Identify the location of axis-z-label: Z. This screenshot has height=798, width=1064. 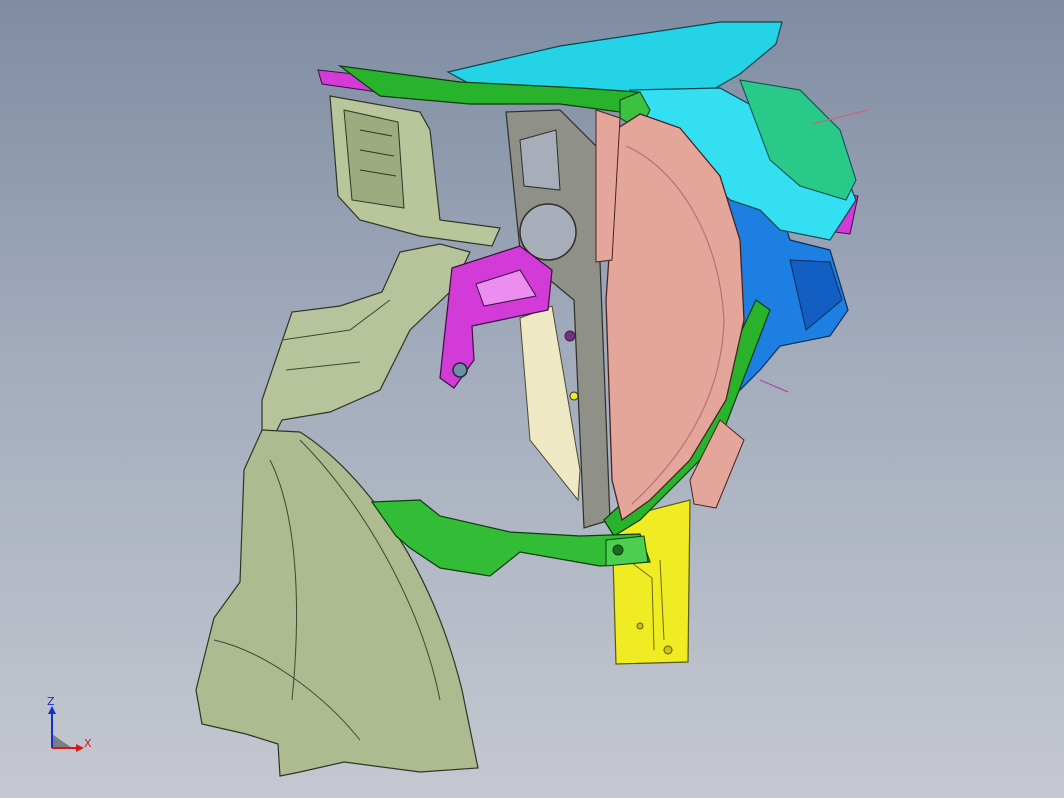
(51, 701).